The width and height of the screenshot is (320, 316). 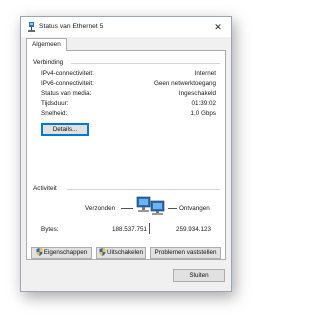 What do you see at coordinates (203, 103) in the screenshot?
I see `duration-value: 01:39:02` at bounding box center [203, 103].